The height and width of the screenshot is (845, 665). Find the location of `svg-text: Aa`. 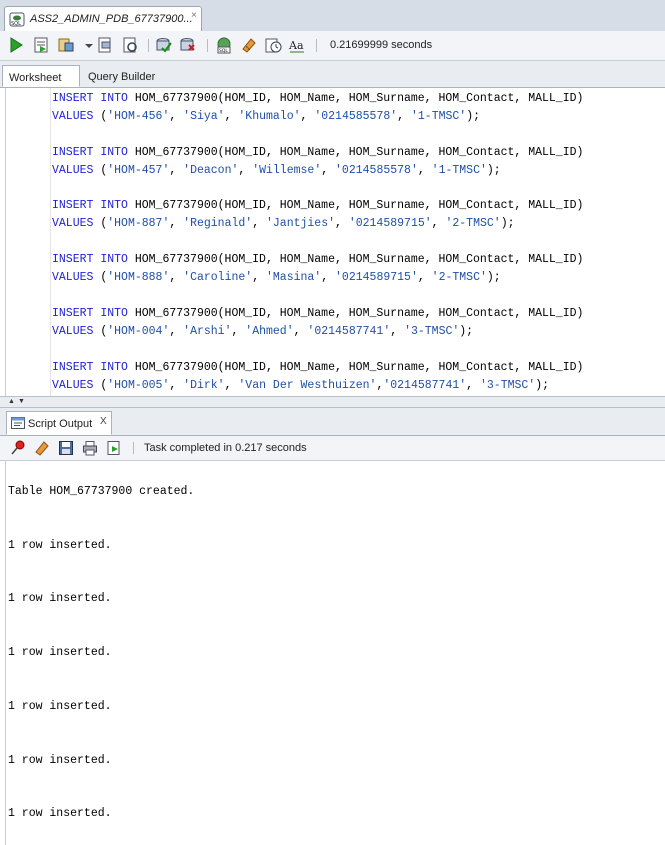

svg-text: Aa is located at coordinates (296, 45).